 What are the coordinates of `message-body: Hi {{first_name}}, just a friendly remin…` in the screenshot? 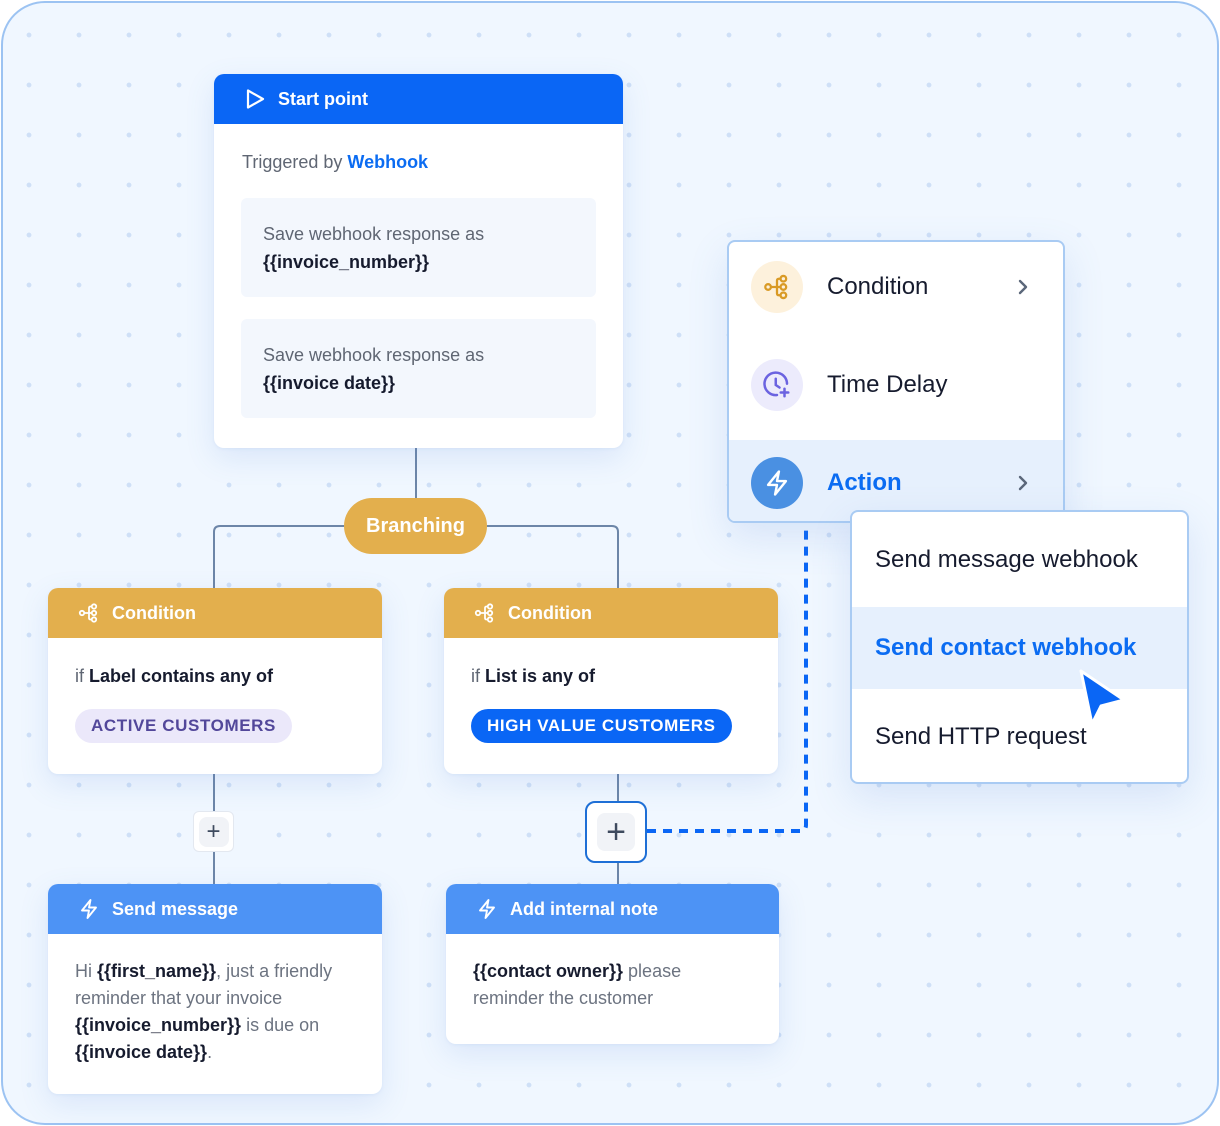 It's located at (215, 1012).